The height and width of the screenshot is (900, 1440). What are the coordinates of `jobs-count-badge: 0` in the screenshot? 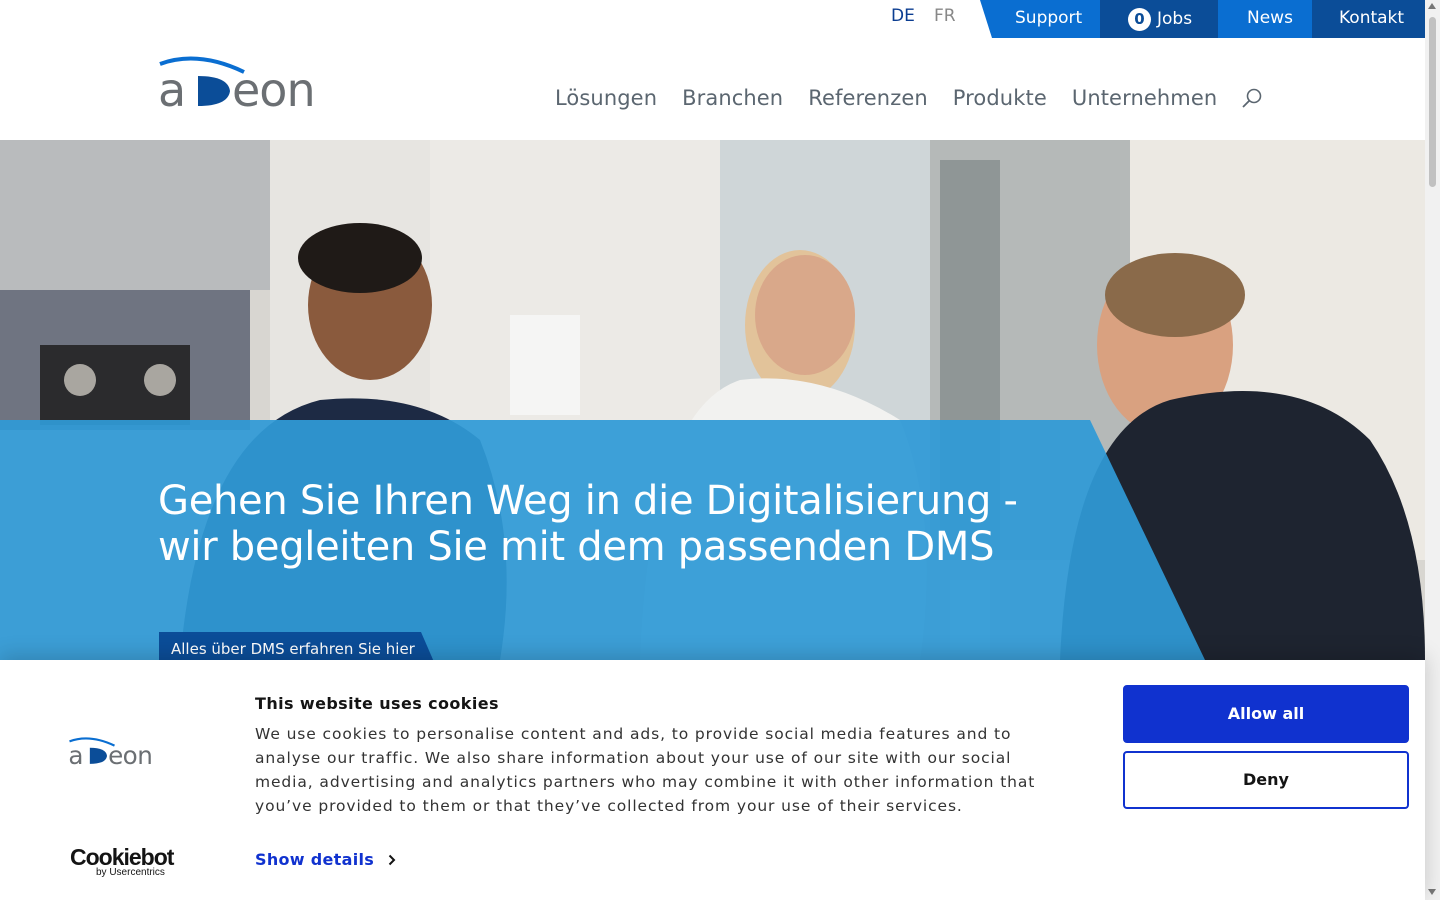 It's located at (1139, 19).